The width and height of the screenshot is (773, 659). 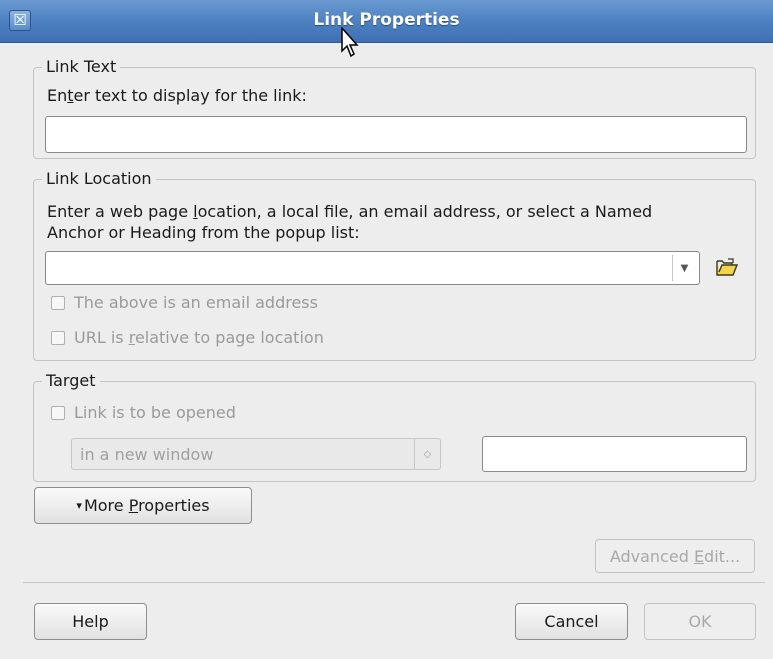 What do you see at coordinates (196, 302) in the screenshot?
I see `email-checkbox-label: The above is an email address` at bounding box center [196, 302].